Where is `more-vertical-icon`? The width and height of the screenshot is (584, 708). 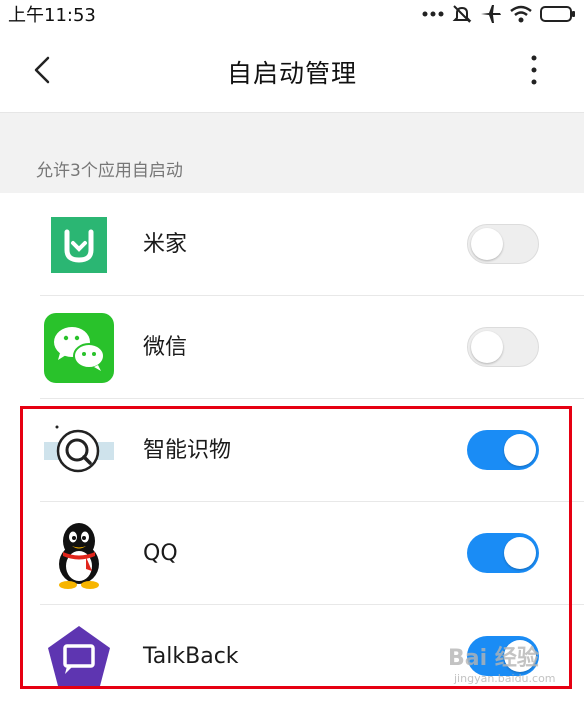 more-vertical-icon is located at coordinates (534, 70).